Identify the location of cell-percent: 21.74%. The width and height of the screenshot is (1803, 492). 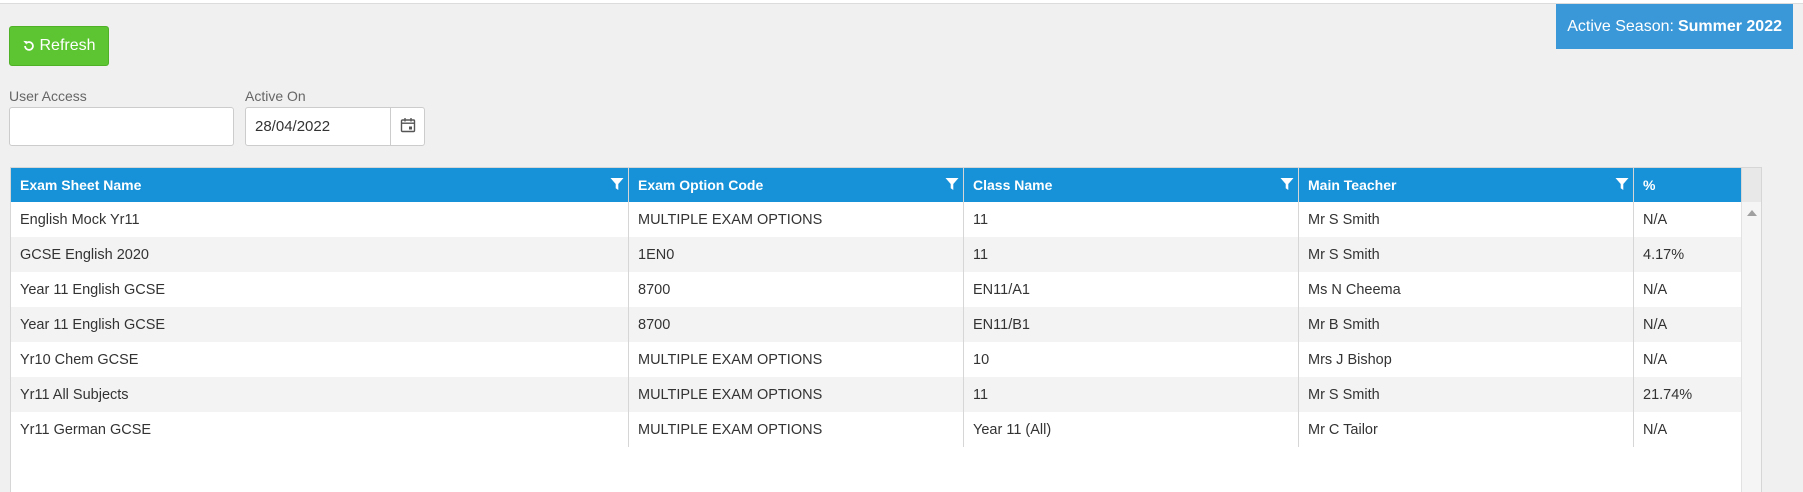
(1668, 394).